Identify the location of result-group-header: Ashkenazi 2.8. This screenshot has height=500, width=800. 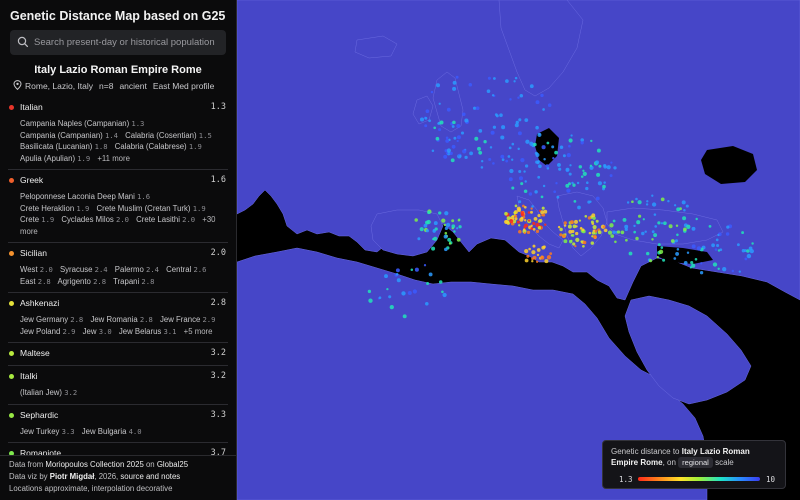
(118, 304).